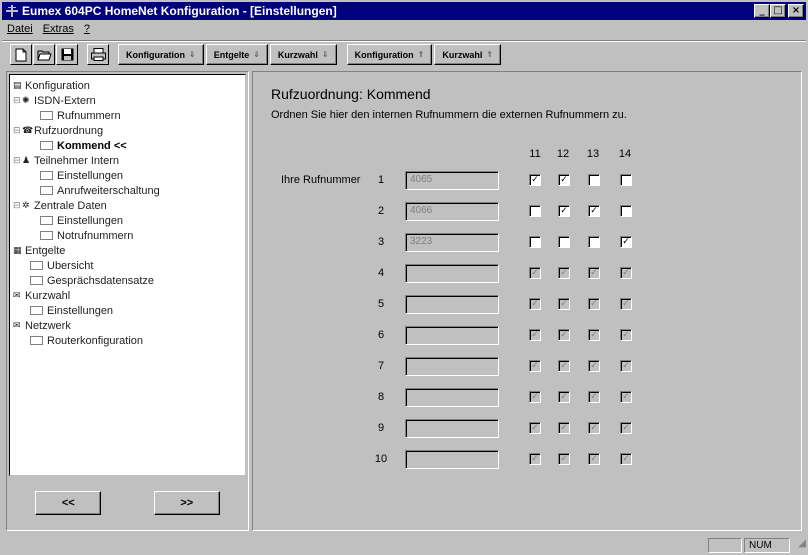 This screenshot has height=555, width=808. What do you see at coordinates (127, 503) in the screenshot?
I see `tree-navigation: << >>` at bounding box center [127, 503].